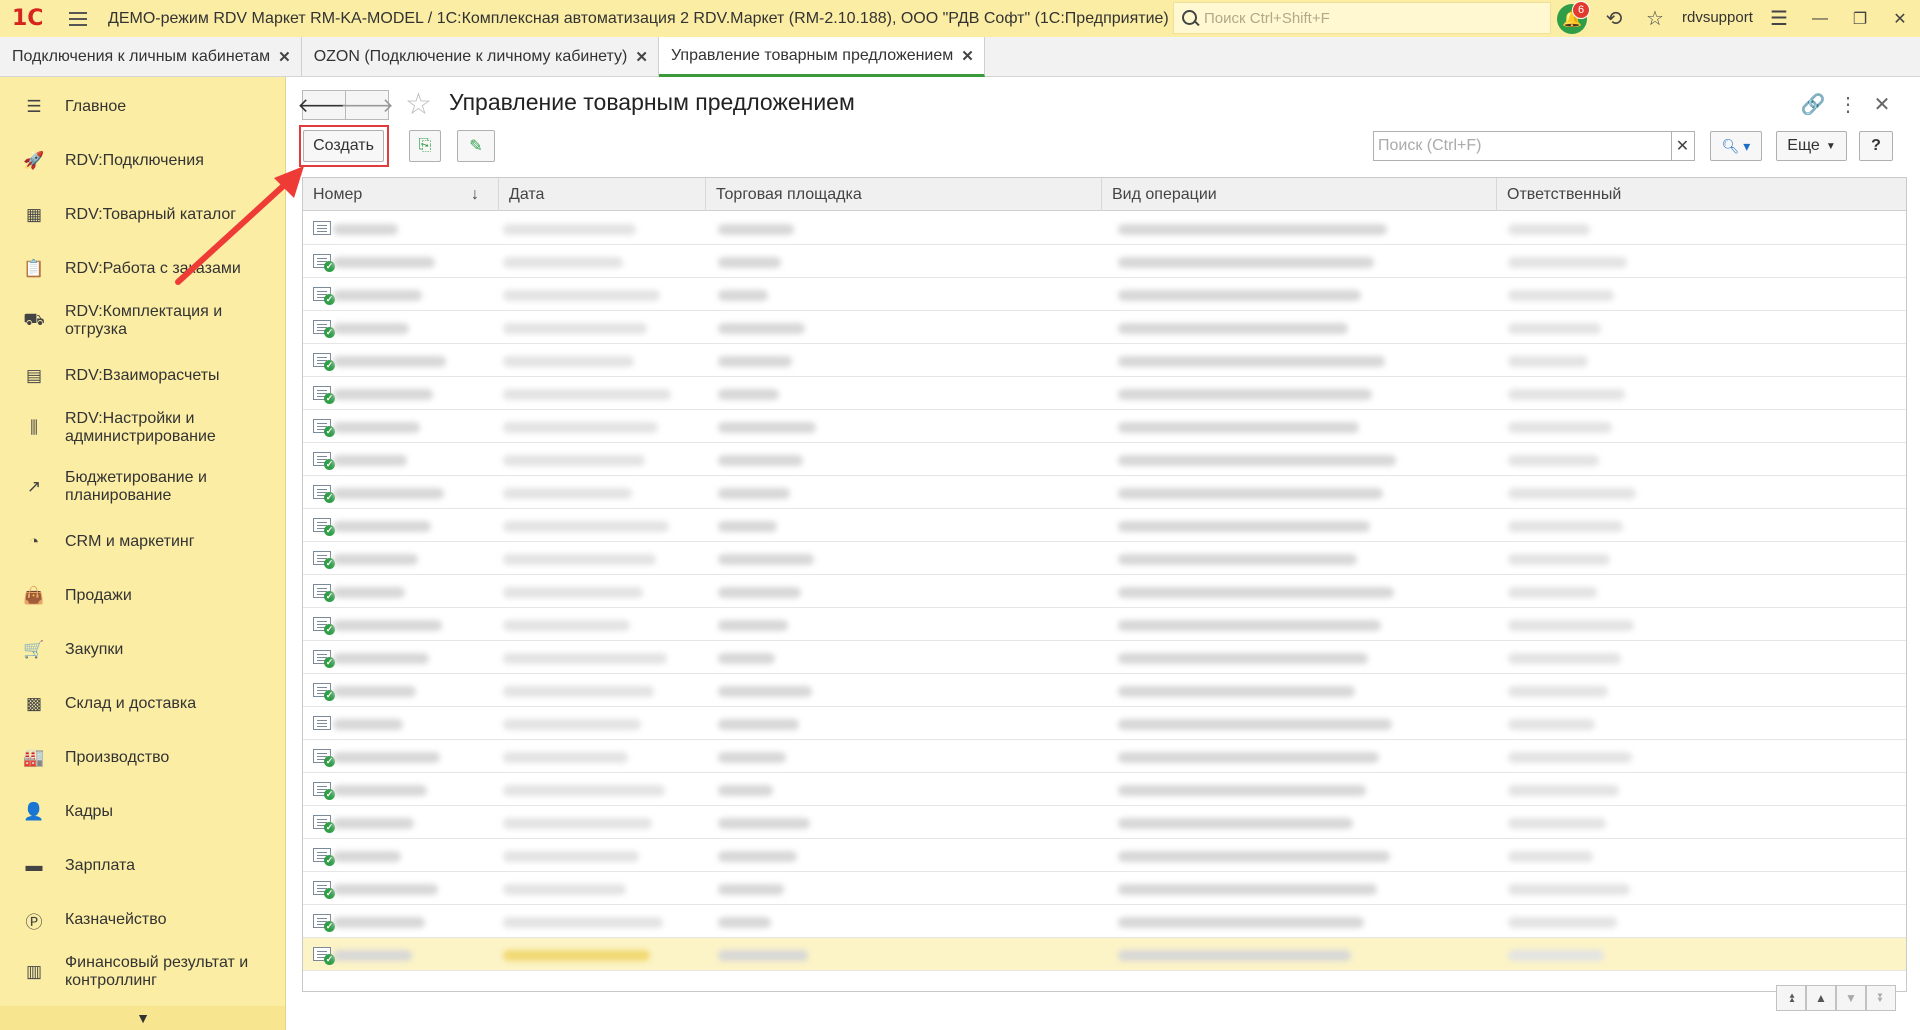 The image size is (1920, 1030). Describe the element at coordinates (142, 542) in the screenshot. I see `sidebar-item-crm: ◔ CRM и маркетинг` at that location.